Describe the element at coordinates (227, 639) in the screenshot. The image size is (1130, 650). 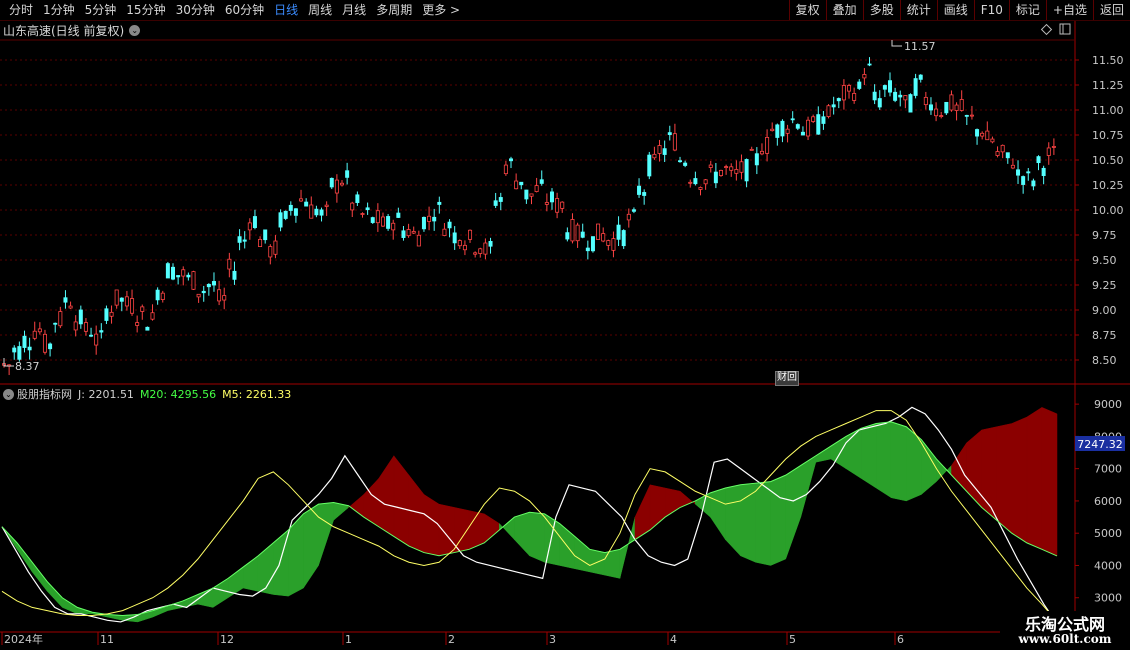
I see `time-axis-label: 12` at that location.